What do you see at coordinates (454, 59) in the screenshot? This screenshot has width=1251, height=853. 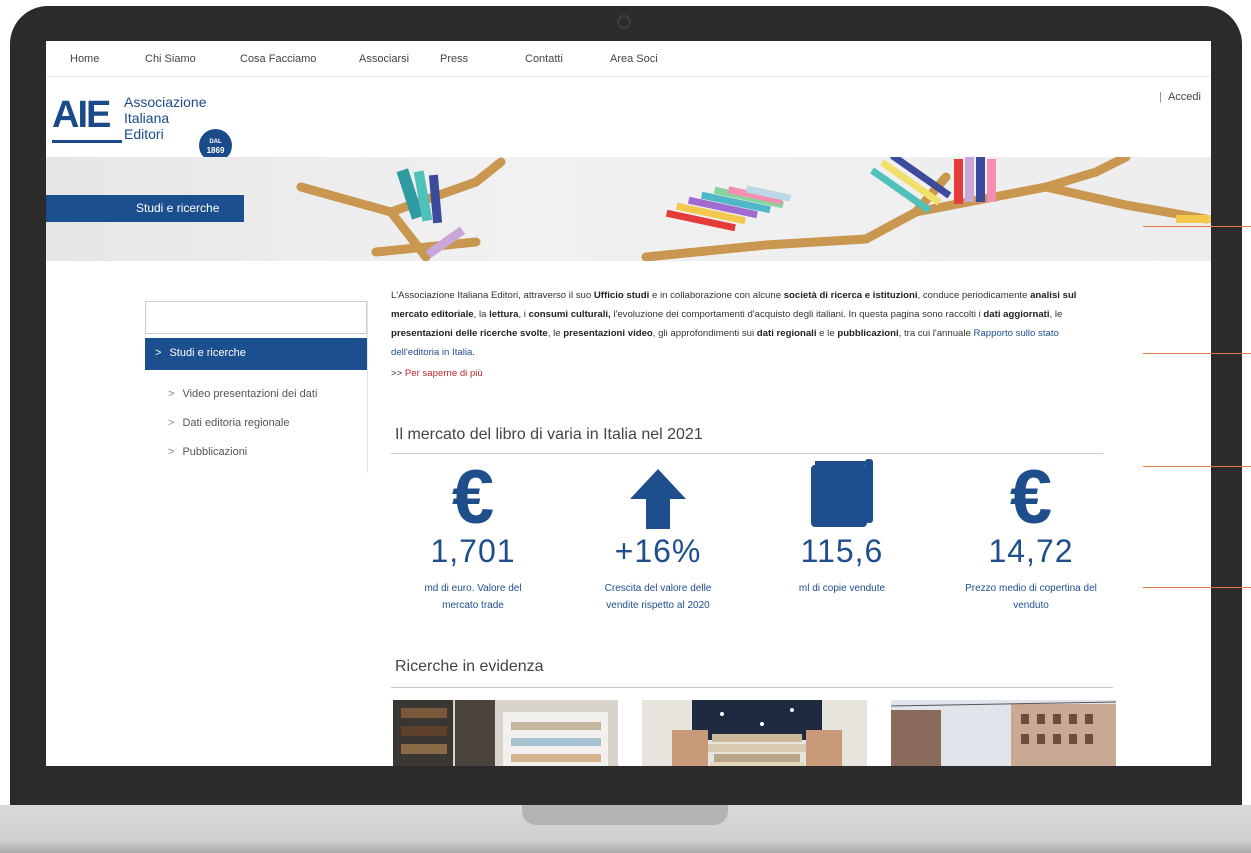 I see `nav-press: Press` at bounding box center [454, 59].